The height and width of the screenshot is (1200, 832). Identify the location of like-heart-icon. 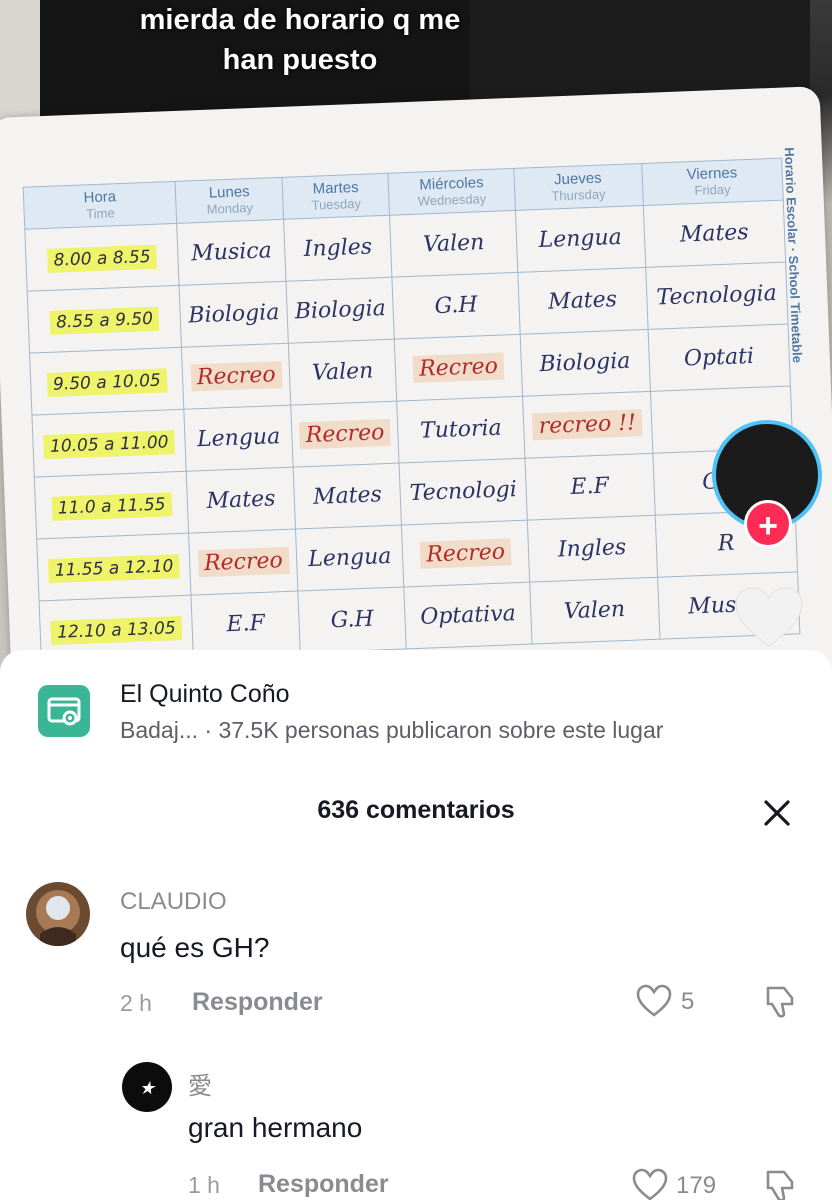
(769, 618).